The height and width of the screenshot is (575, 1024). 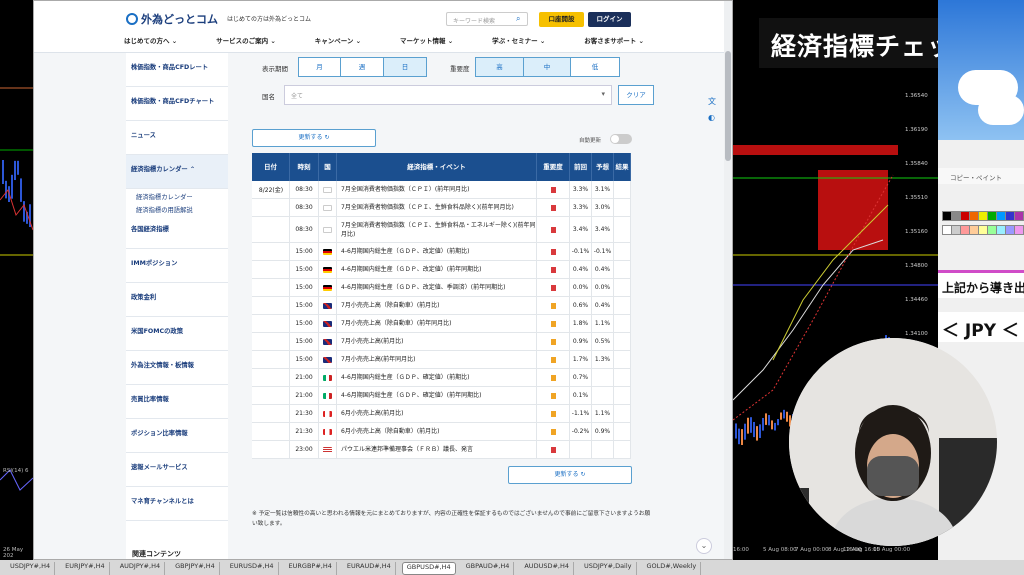 I want to click on importance-high-button: 高, so click(x=499, y=67).